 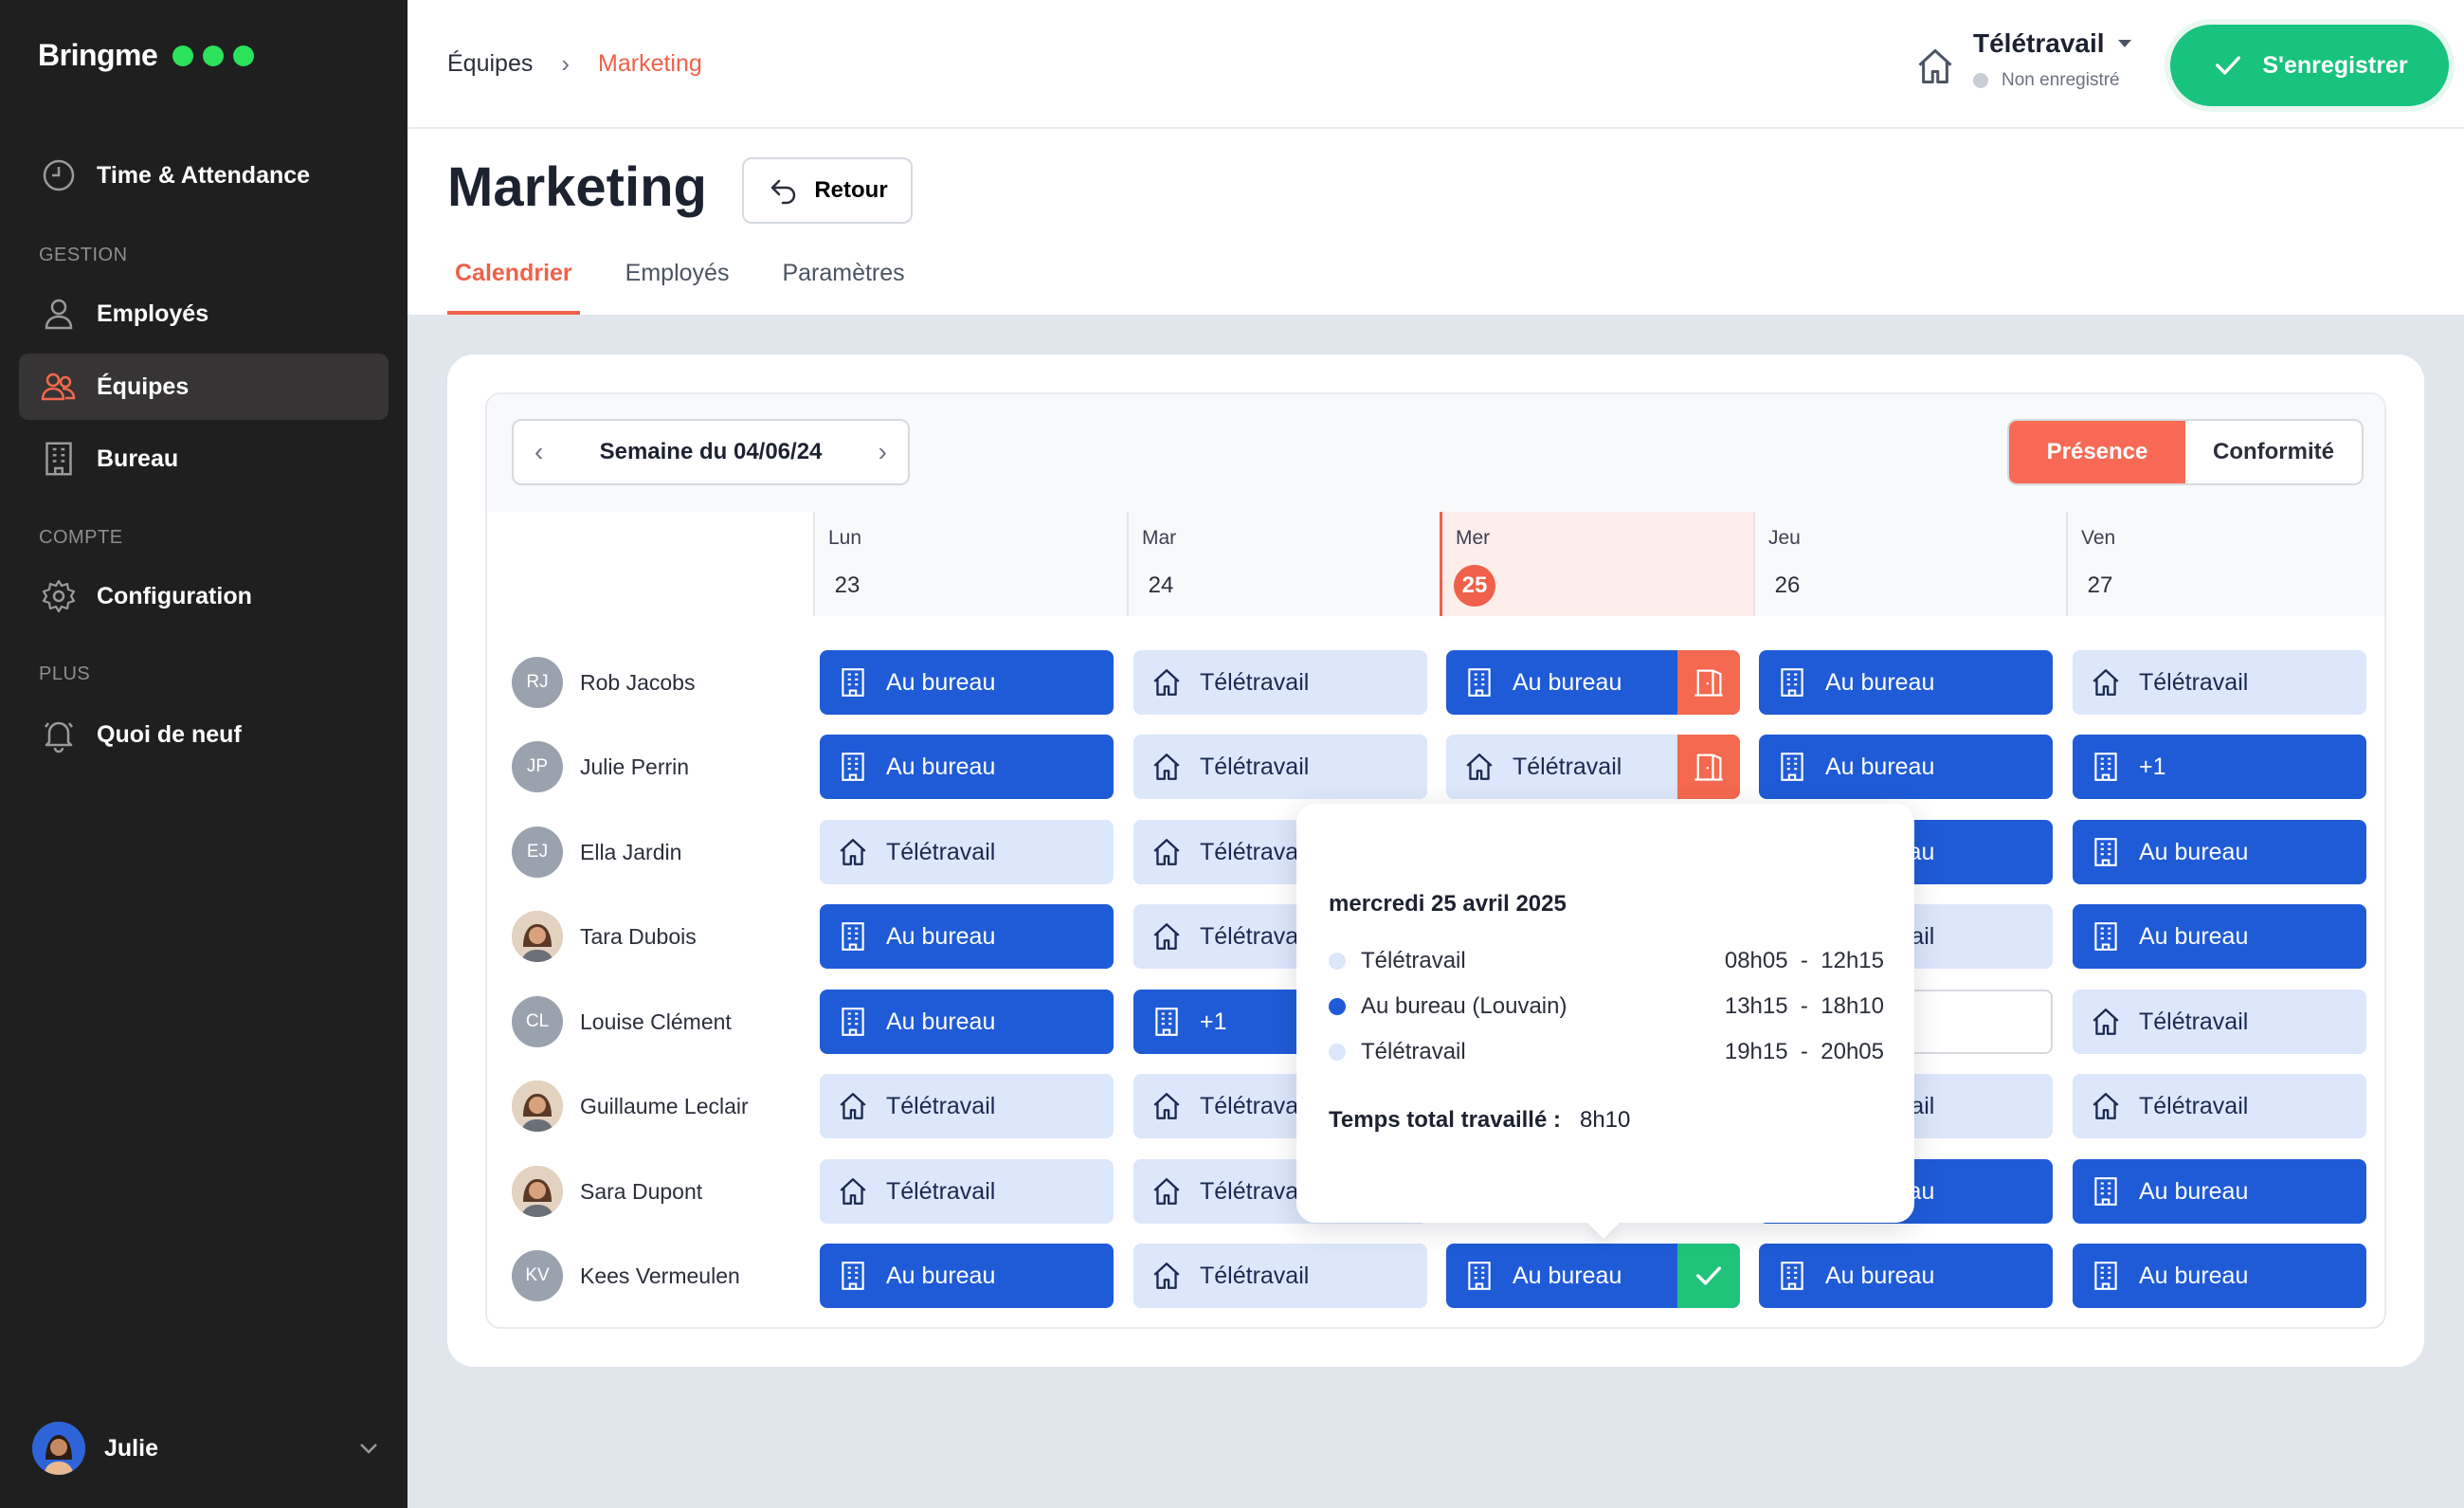 What do you see at coordinates (204, 314) in the screenshot?
I see `sidebar-item-employes: Employés` at bounding box center [204, 314].